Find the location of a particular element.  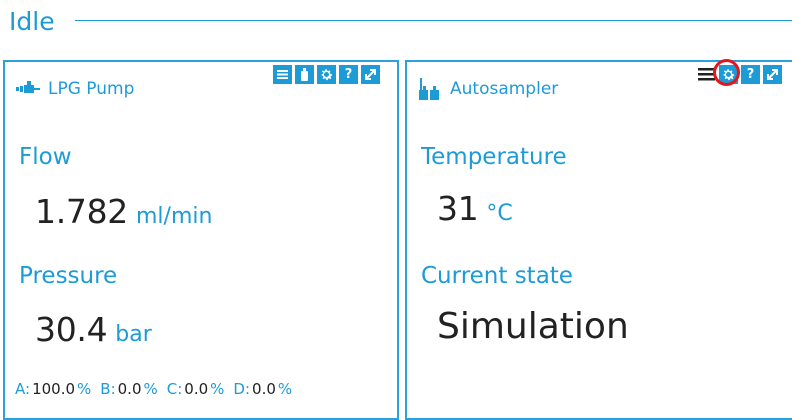

current-state-value: Simulation is located at coordinates (533, 326).